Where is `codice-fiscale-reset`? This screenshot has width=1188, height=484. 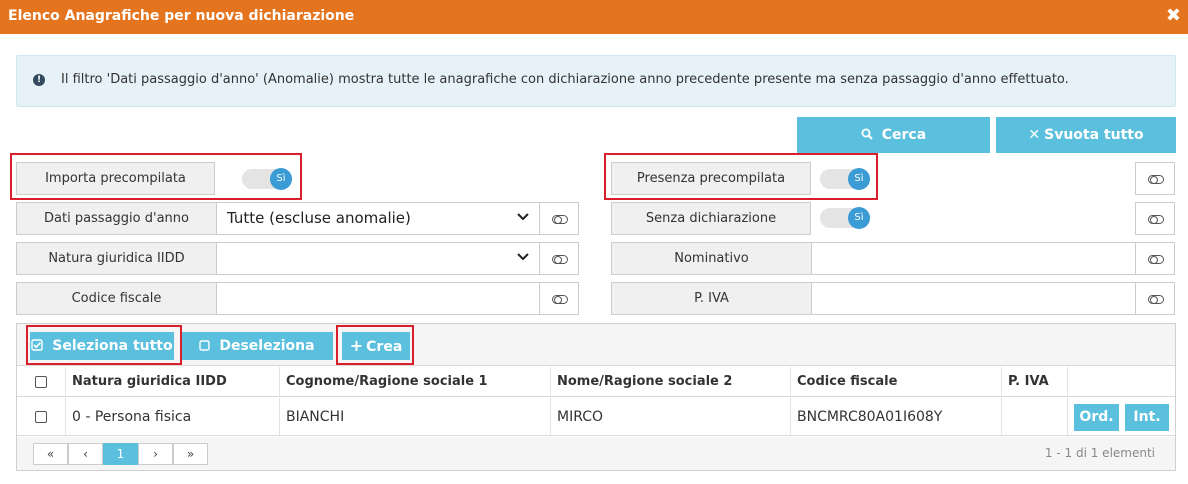
codice-fiscale-reset is located at coordinates (559, 298).